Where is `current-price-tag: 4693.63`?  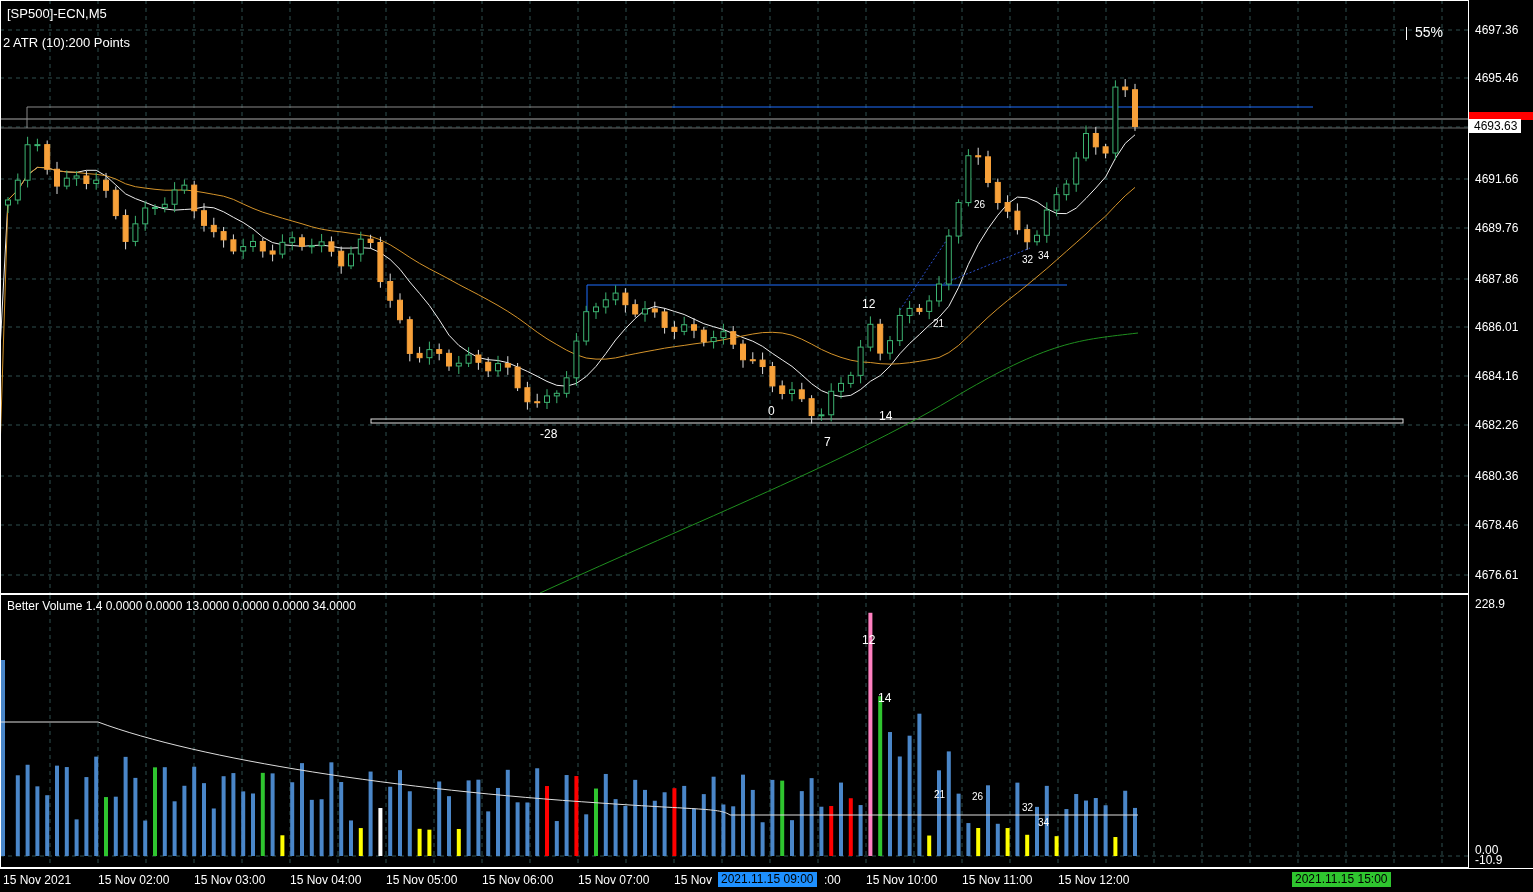
current-price-tag: 4693.63 is located at coordinates (1495, 126).